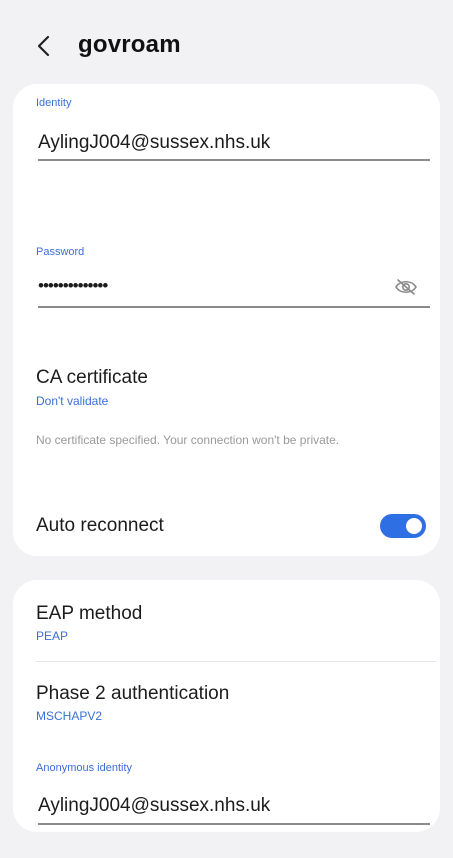 This screenshot has width=453, height=858. I want to click on identity-label: Identity, so click(54, 103).